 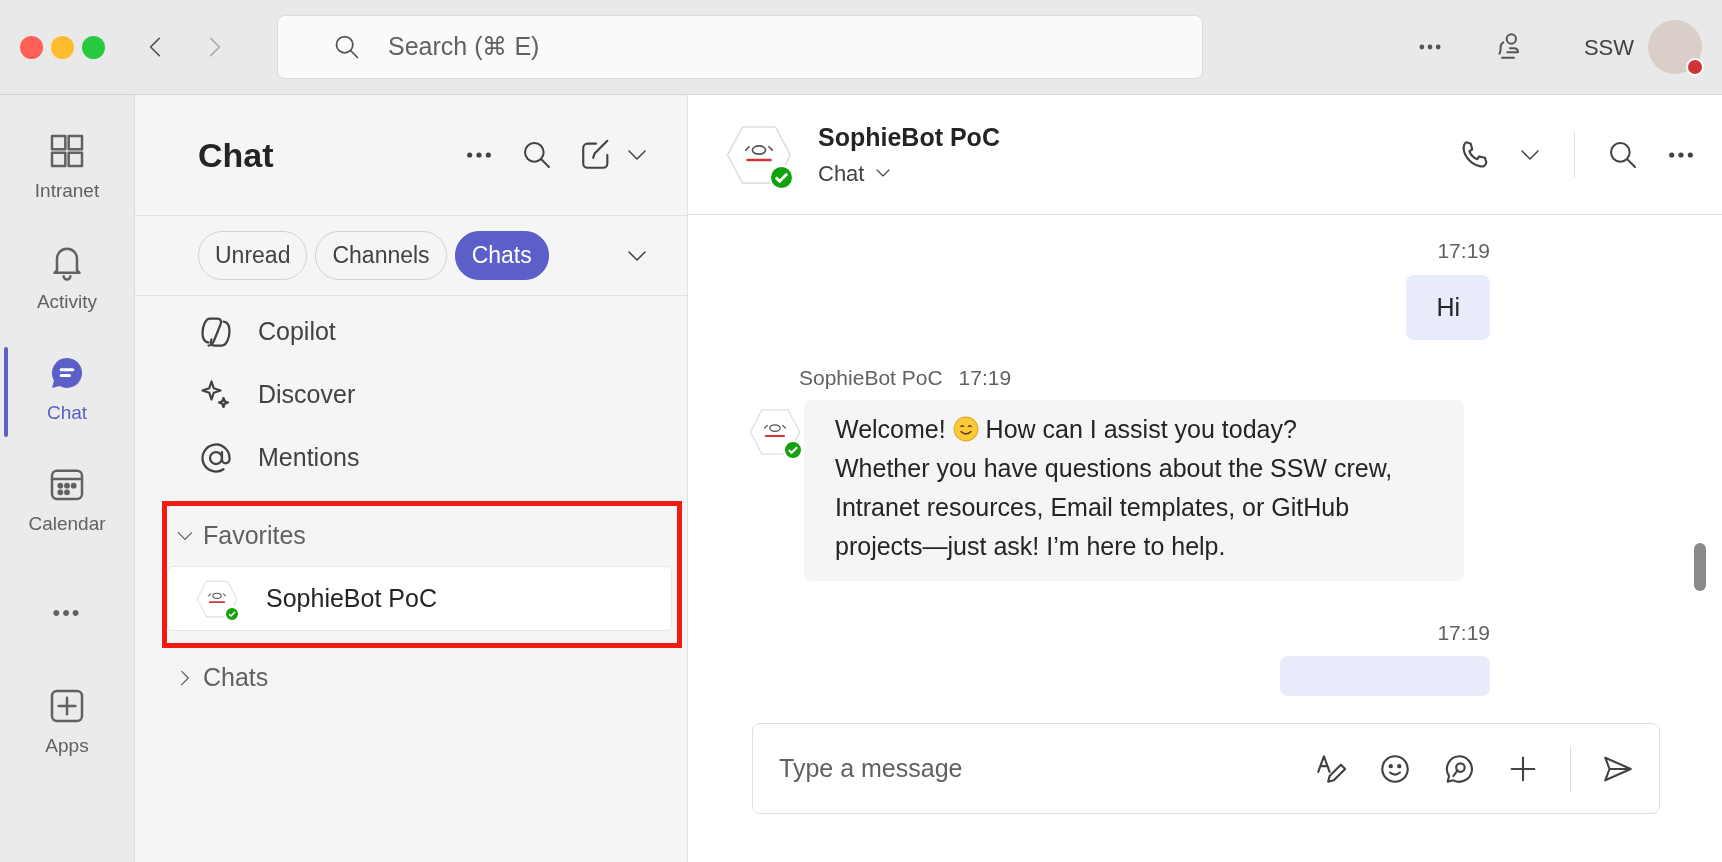 I want to click on search-field: Search (⌘ E), so click(x=740, y=47).